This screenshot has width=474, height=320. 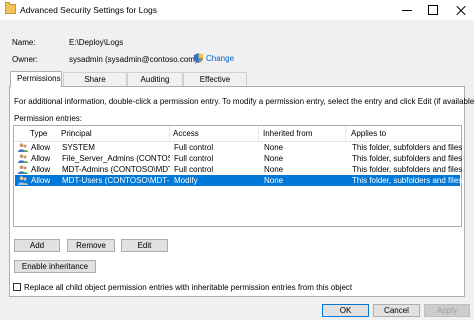 I want to click on edit-button-label: Edit, so click(x=144, y=245).